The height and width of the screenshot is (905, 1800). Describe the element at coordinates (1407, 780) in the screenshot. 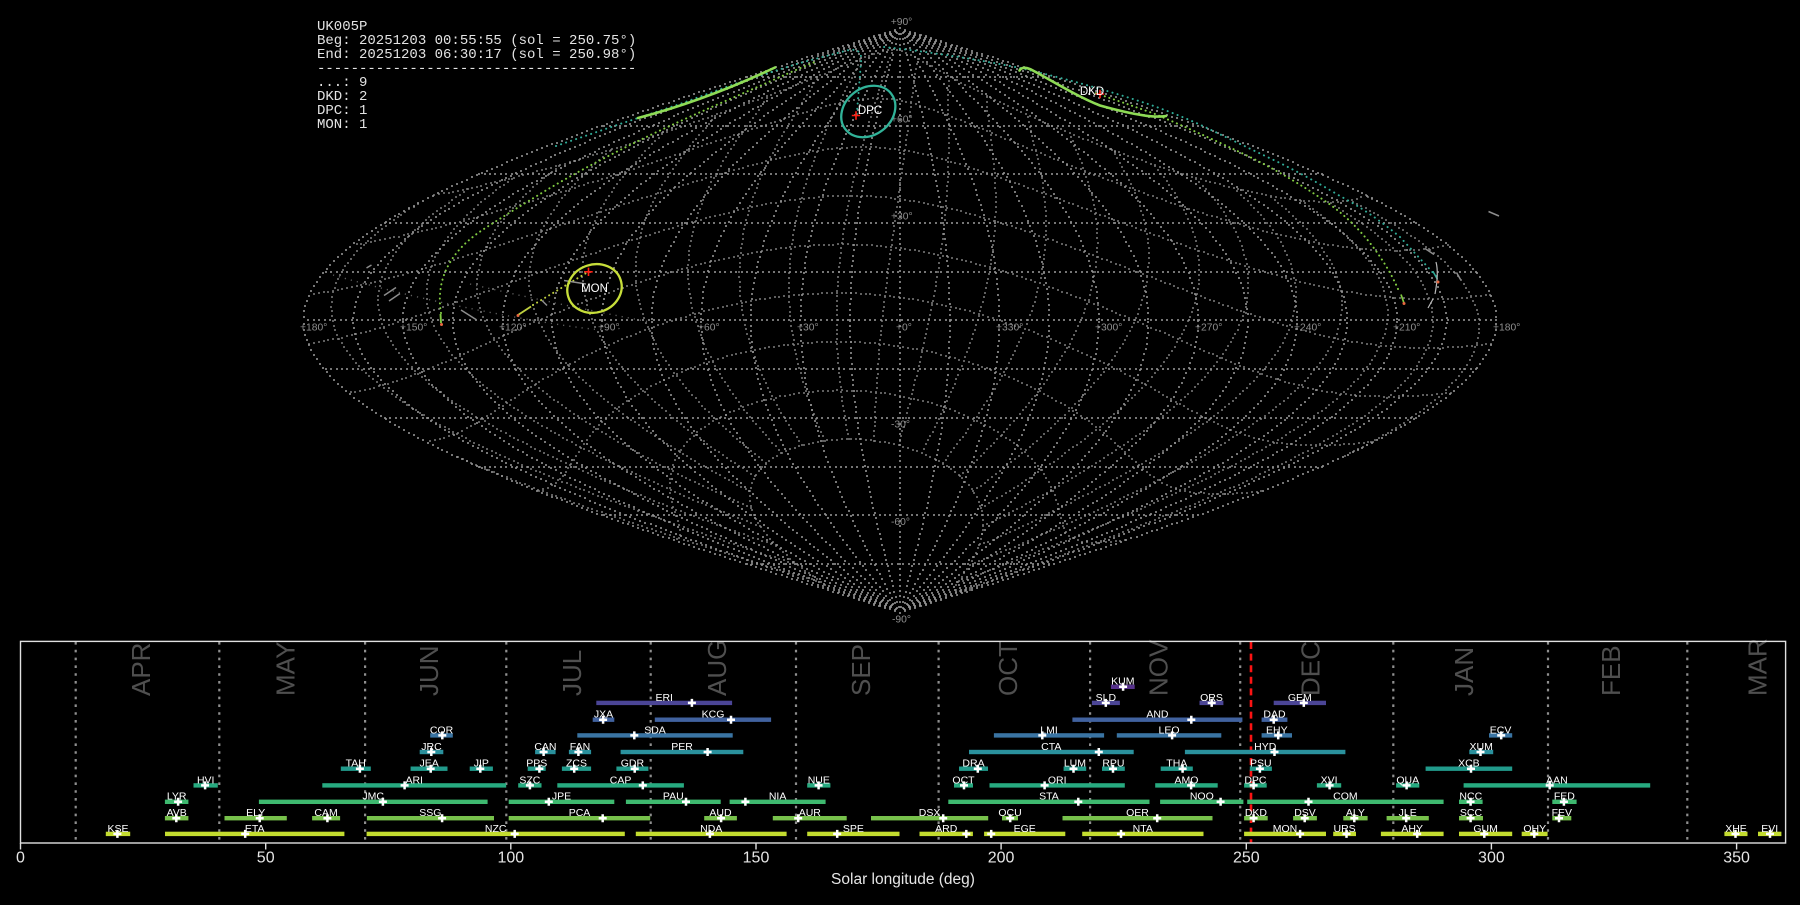

I see `svg-text: QUA` at that location.